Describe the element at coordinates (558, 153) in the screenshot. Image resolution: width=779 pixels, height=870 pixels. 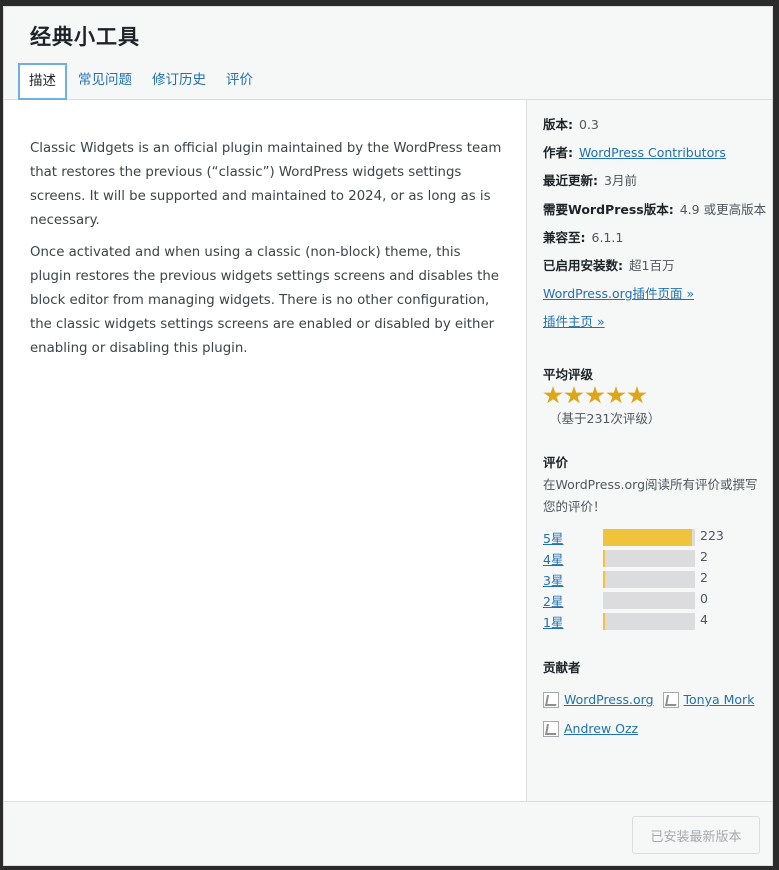
I see `author-label: 作者:` at that location.